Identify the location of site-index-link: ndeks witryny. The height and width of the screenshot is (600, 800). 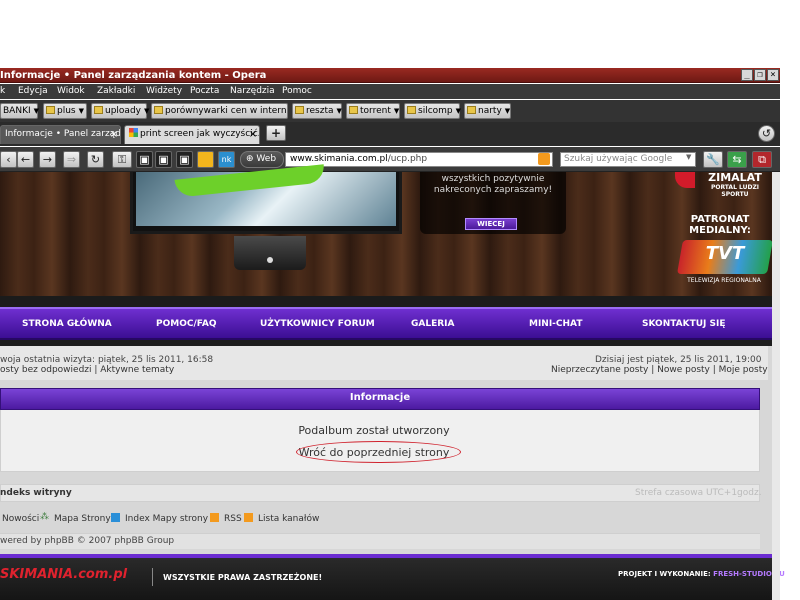
(36, 493).